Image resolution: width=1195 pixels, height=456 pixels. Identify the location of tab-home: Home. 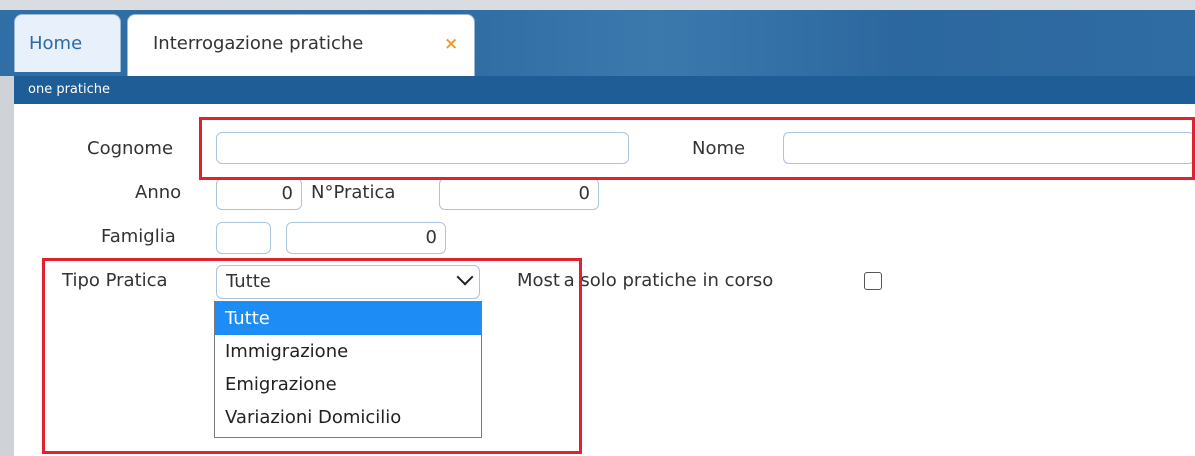
(67, 43).